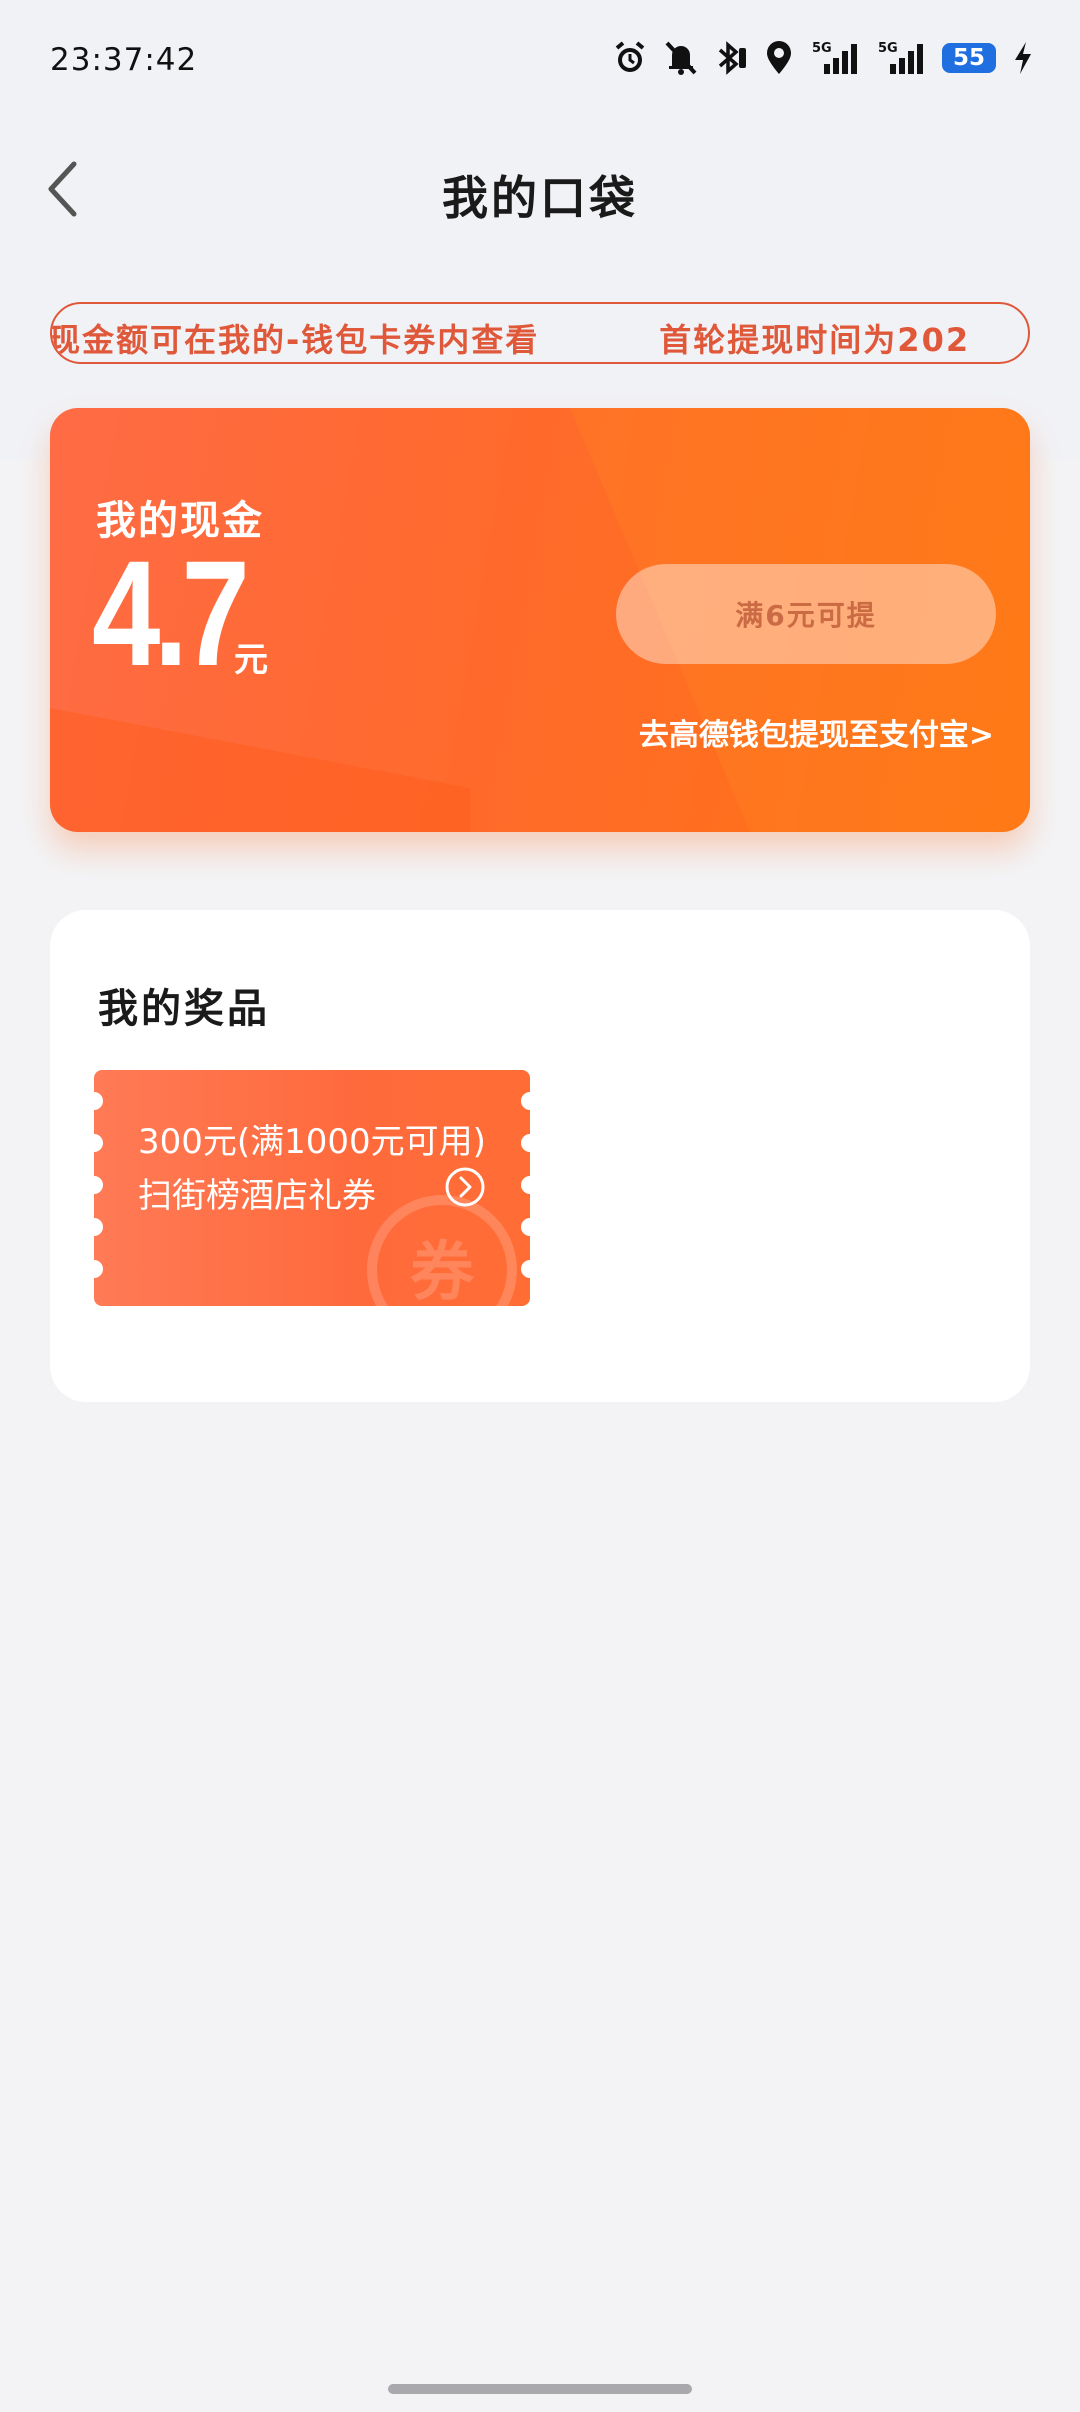 The image size is (1080, 2412). I want to click on alarm-icon, so click(630, 58).